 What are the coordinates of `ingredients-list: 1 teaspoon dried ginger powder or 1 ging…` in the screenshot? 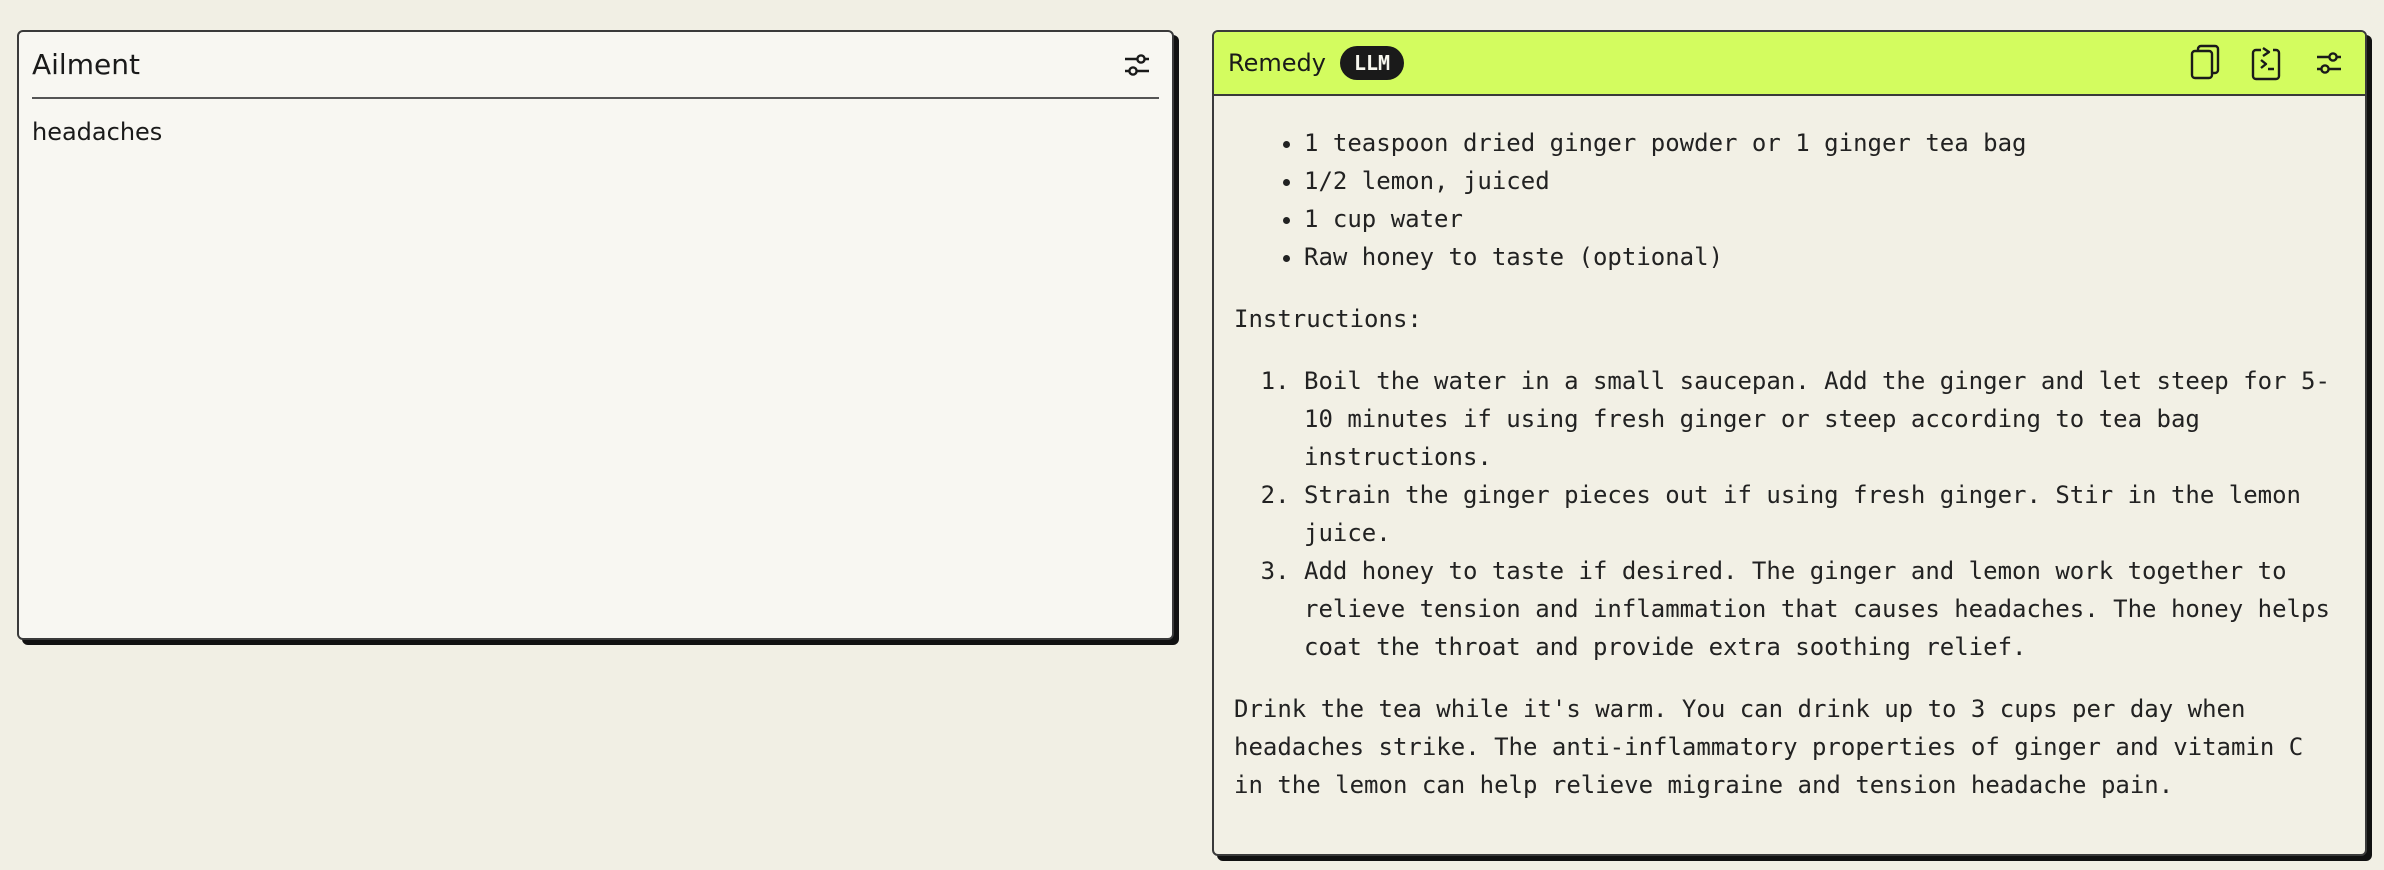 It's located at (1789, 200).